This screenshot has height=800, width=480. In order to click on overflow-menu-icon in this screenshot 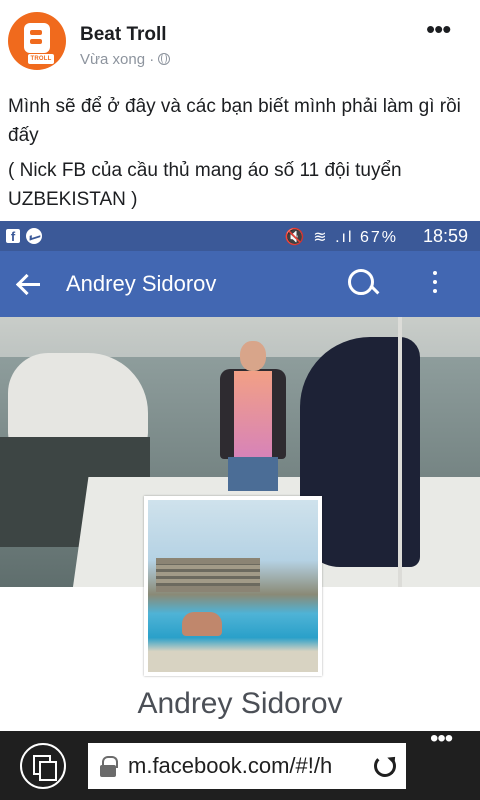, I will do `click(435, 284)`.